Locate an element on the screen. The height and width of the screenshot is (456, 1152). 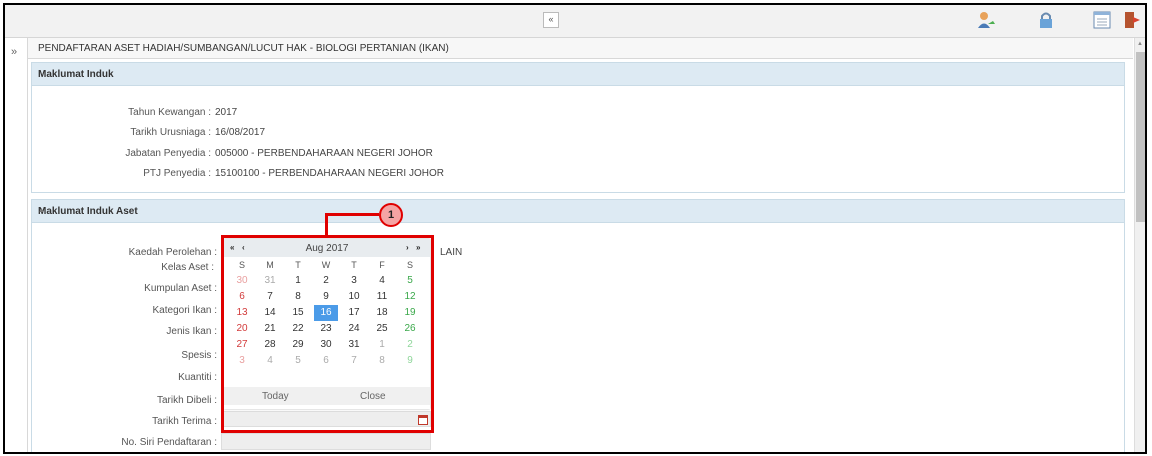
callout-line is located at coordinates (352, 214).